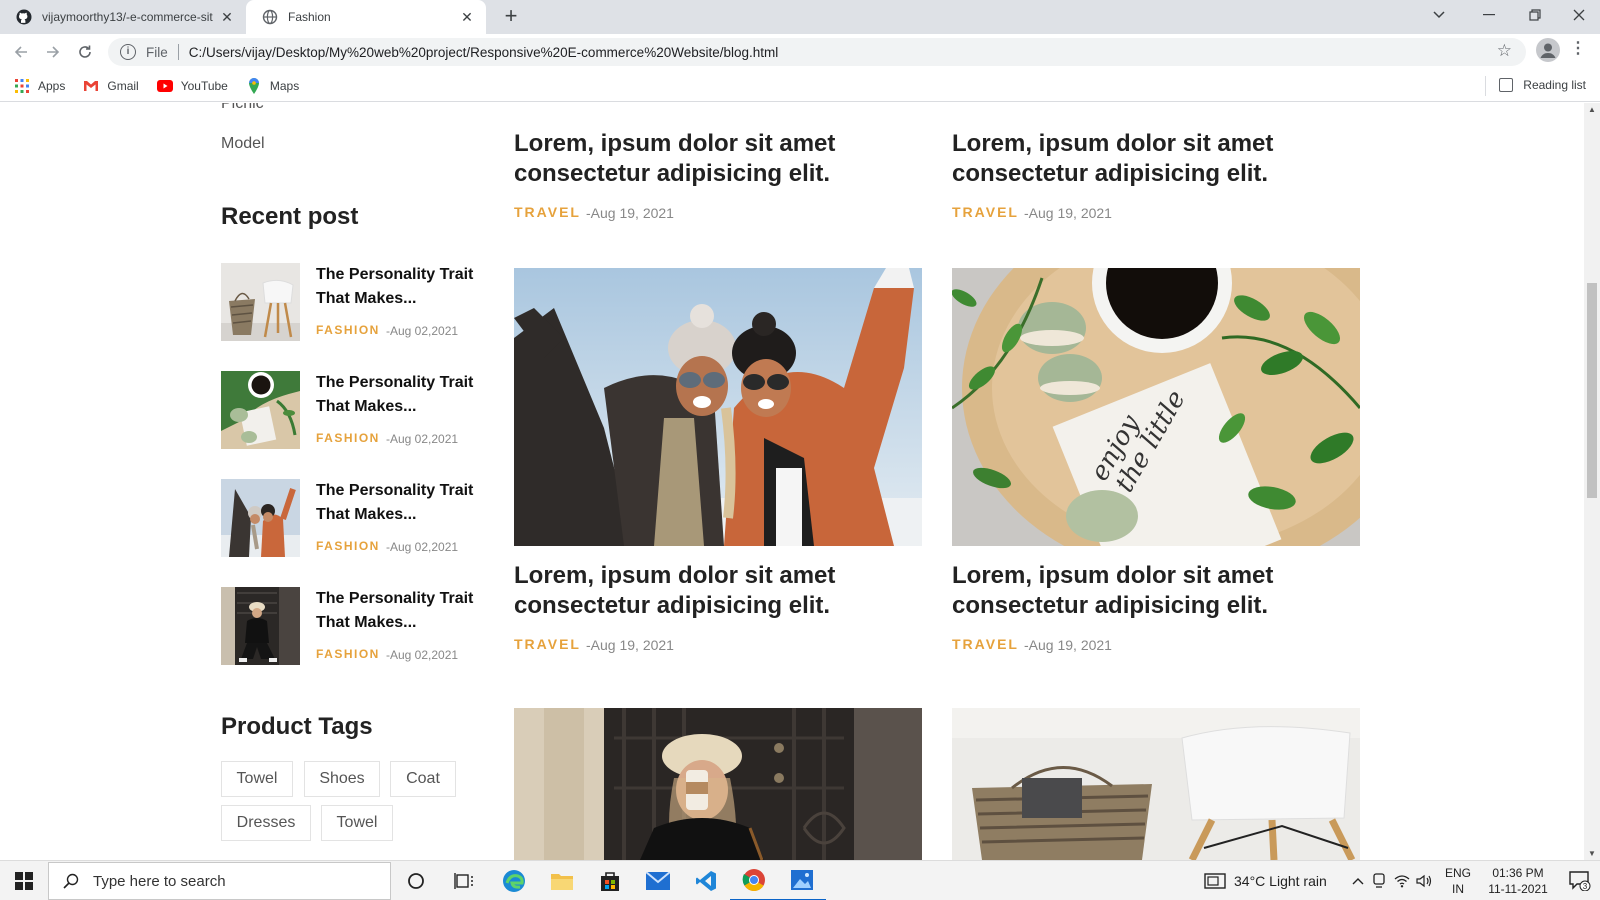 Image resolution: width=1600 pixels, height=900 pixels. I want to click on edge-icon, so click(514, 880).